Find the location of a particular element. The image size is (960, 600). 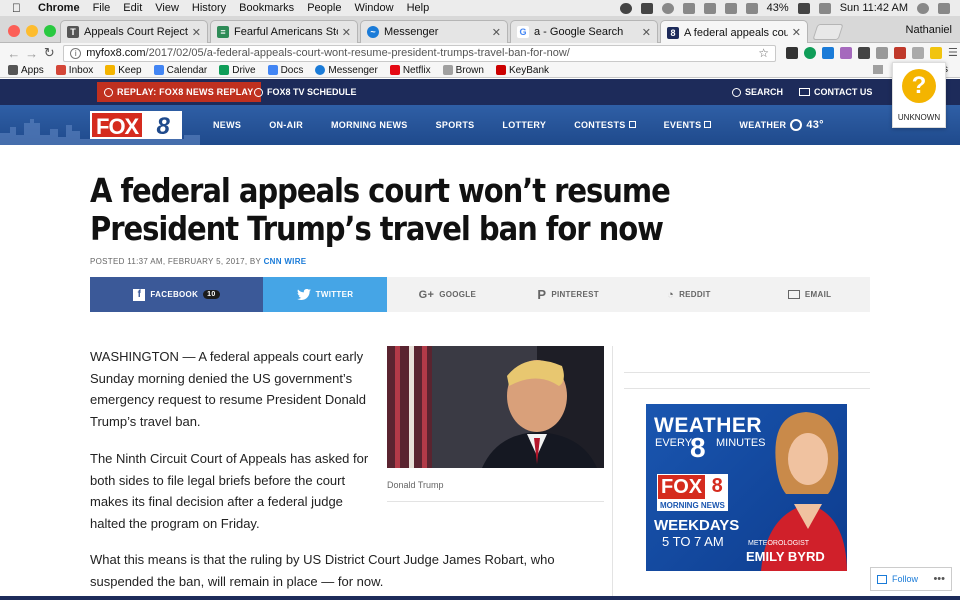

zoom-window-icon is located at coordinates (50, 31).